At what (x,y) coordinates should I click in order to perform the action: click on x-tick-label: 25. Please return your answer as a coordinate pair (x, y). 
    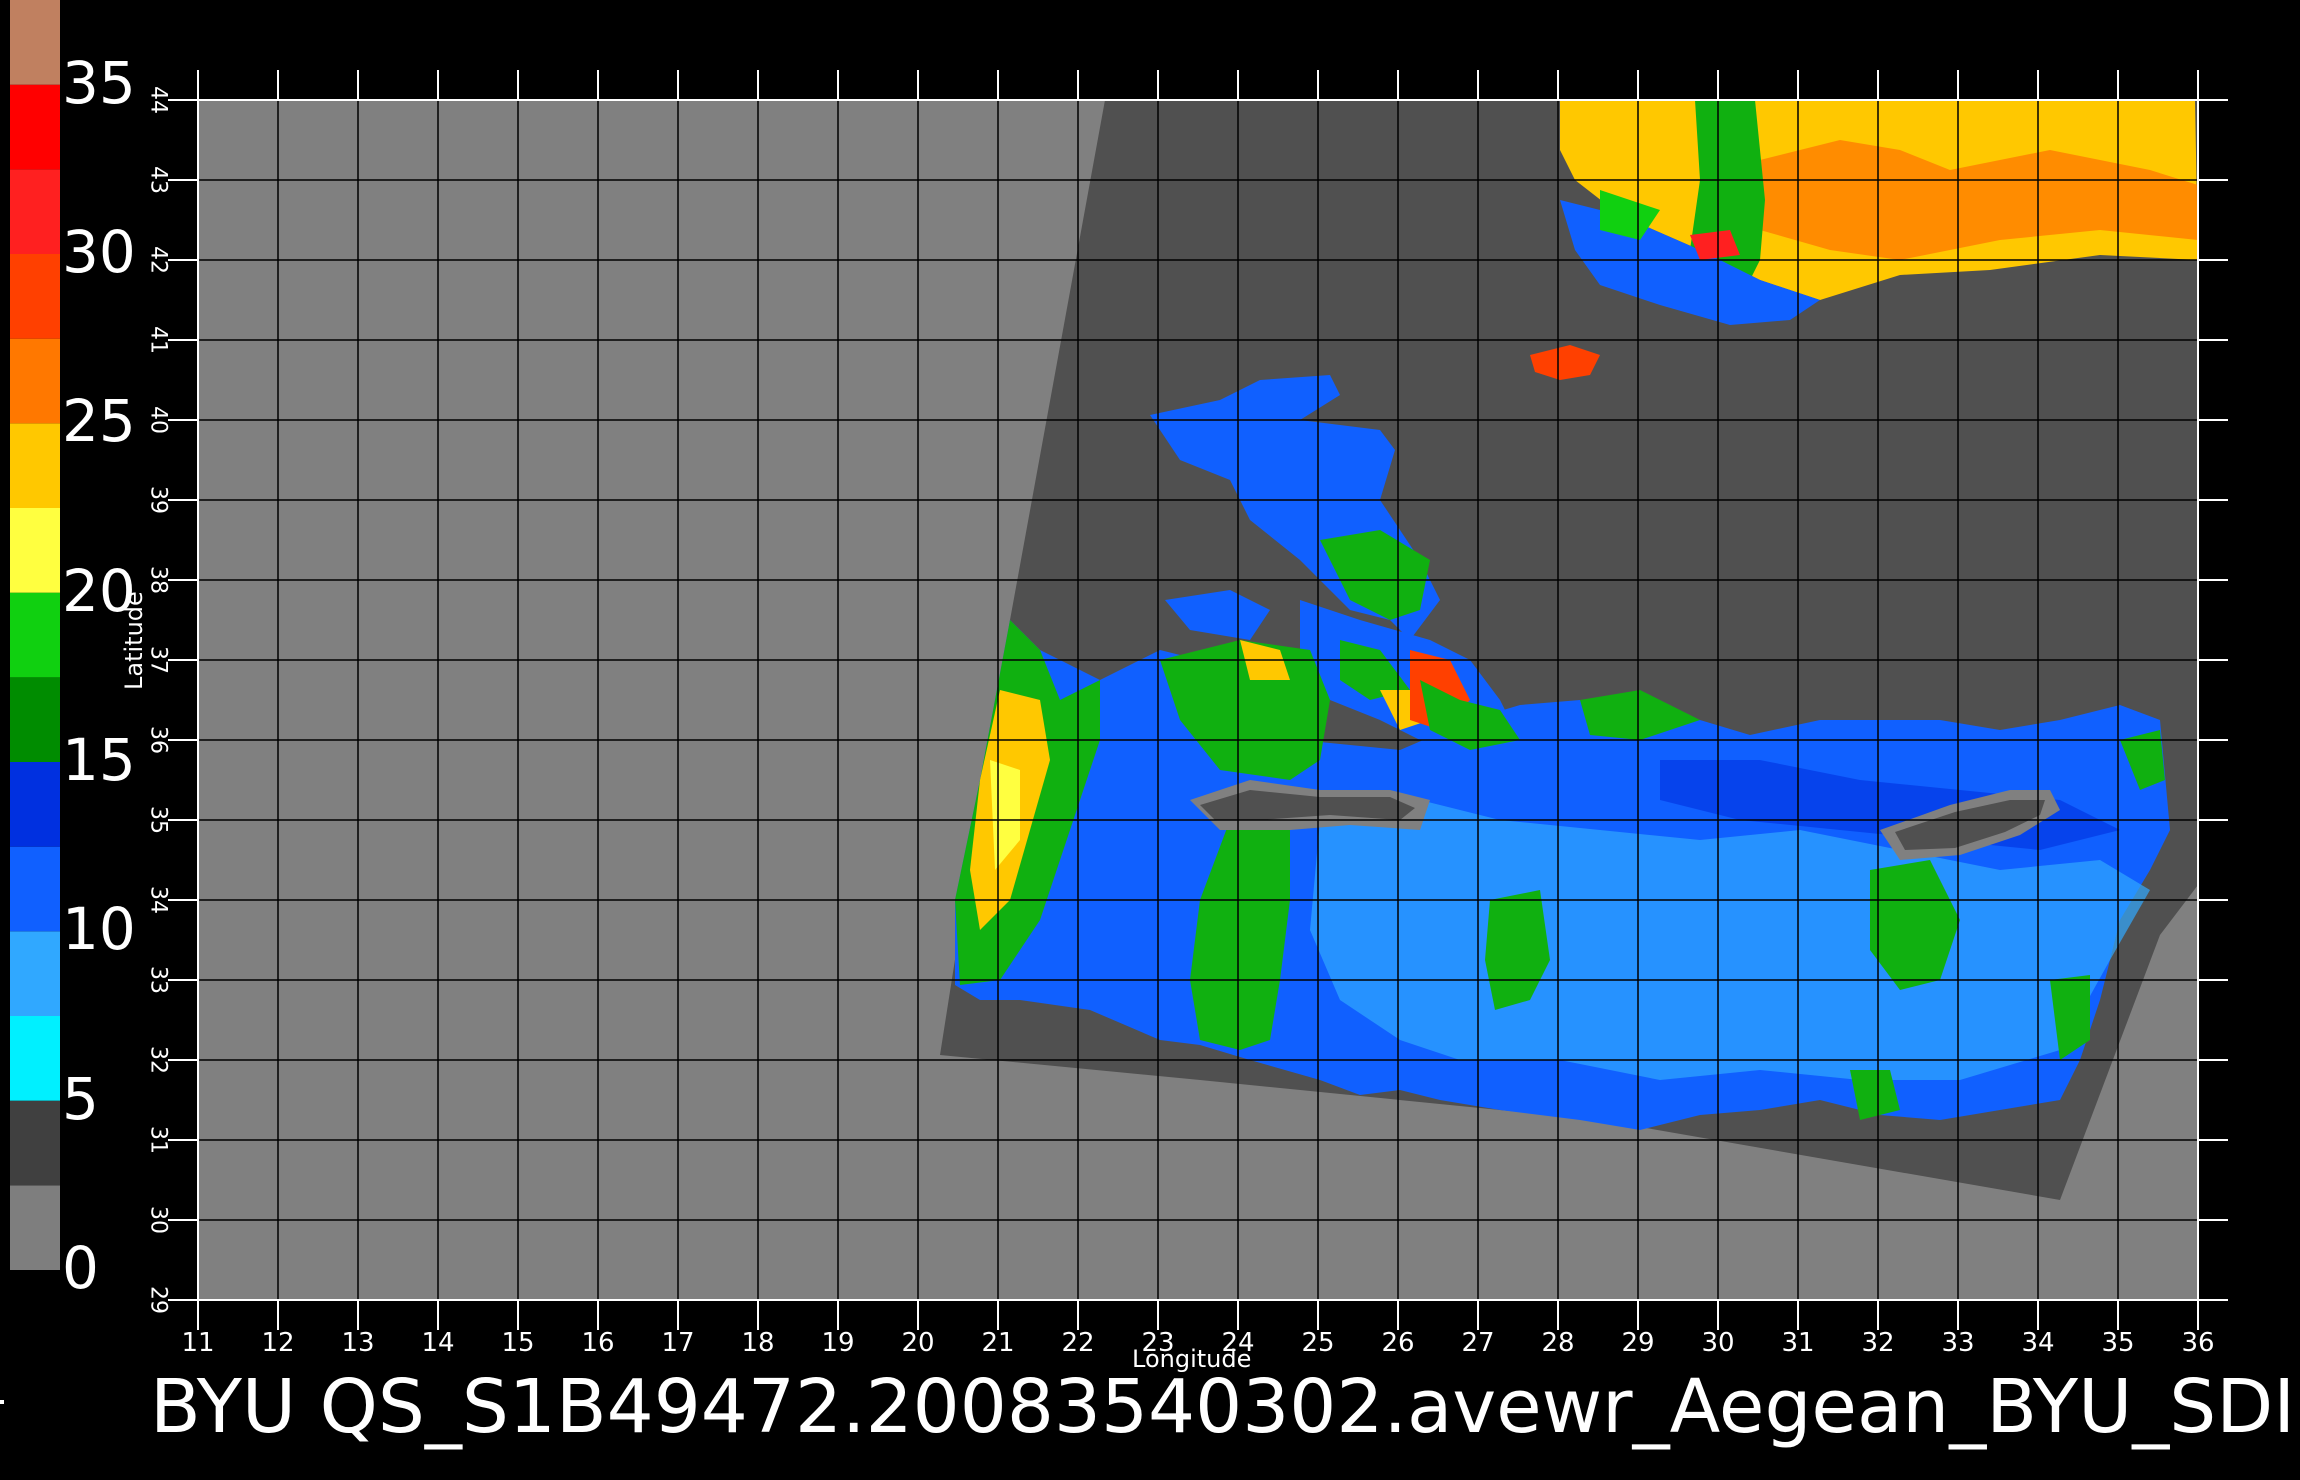
    Looking at the image, I should click on (1318, 1343).